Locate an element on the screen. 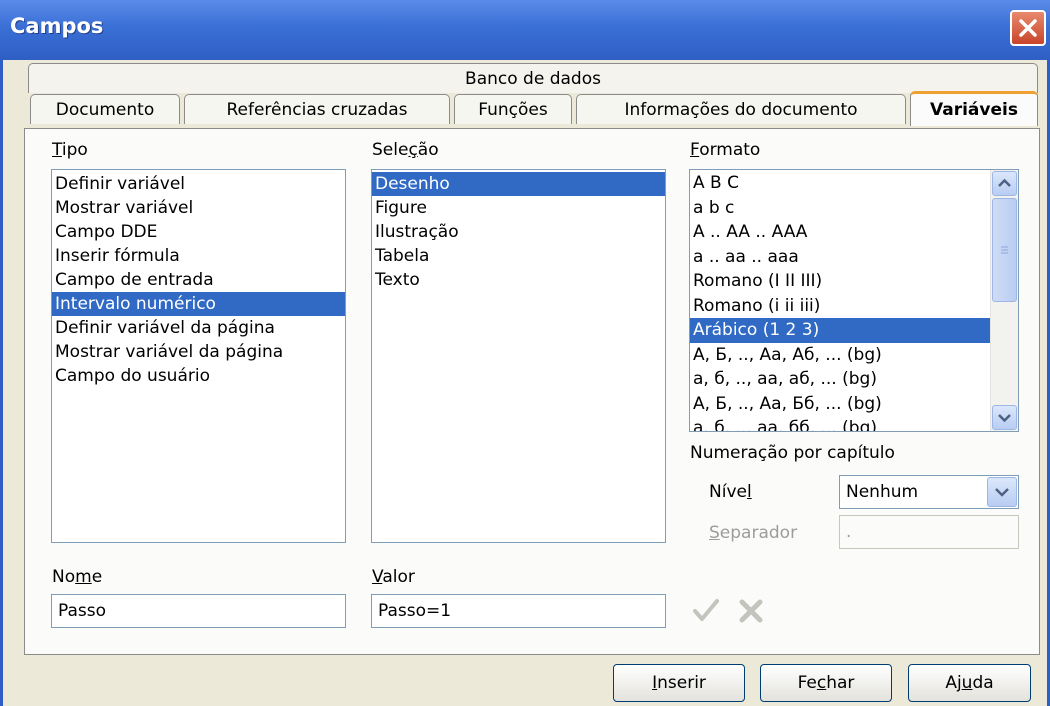 Image resolution: width=1050 pixels, height=706 pixels. list-item-selected: Intervalo numérico is located at coordinates (198, 304).